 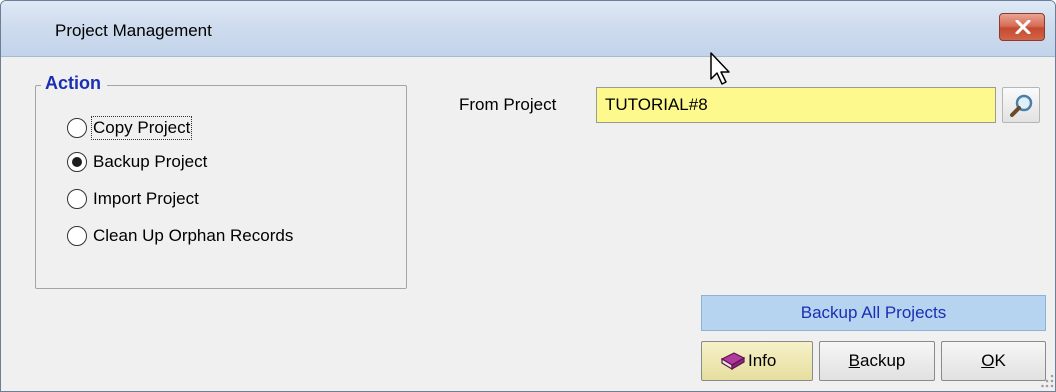 I want to click on backup-mnemonic: B, so click(x=854, y=360).